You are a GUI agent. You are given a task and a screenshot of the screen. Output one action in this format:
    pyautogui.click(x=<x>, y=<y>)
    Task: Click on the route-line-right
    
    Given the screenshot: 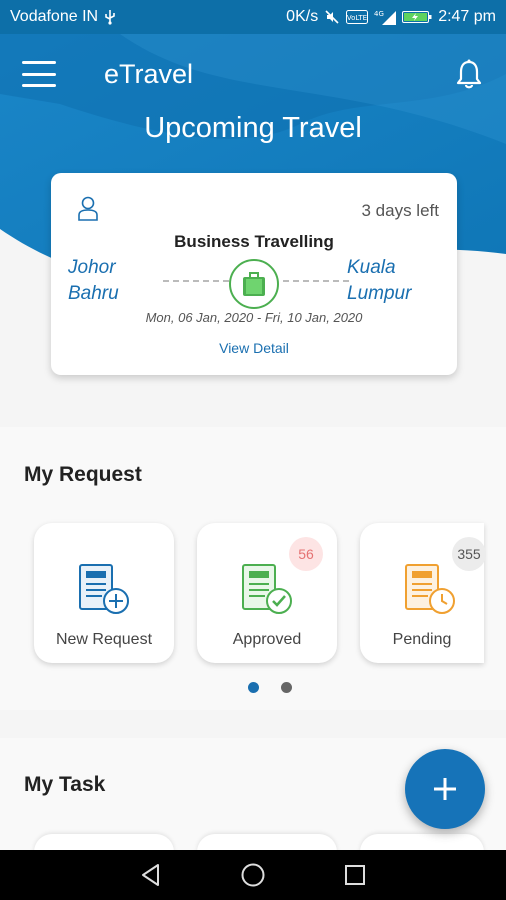 What is the action you would take?
    pyautogui.click(x=316, y=281)
    